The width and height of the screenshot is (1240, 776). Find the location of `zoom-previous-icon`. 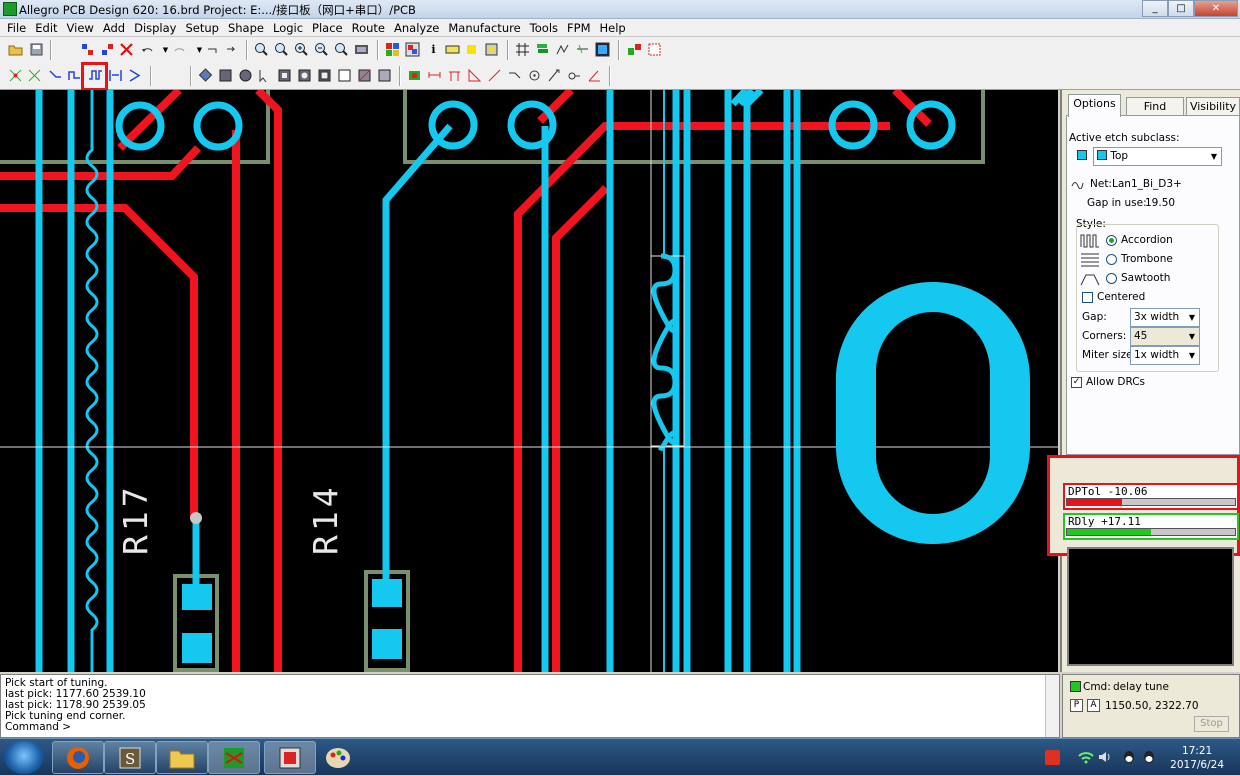

zoom-previous-icon is located at coordinates (341, 49).